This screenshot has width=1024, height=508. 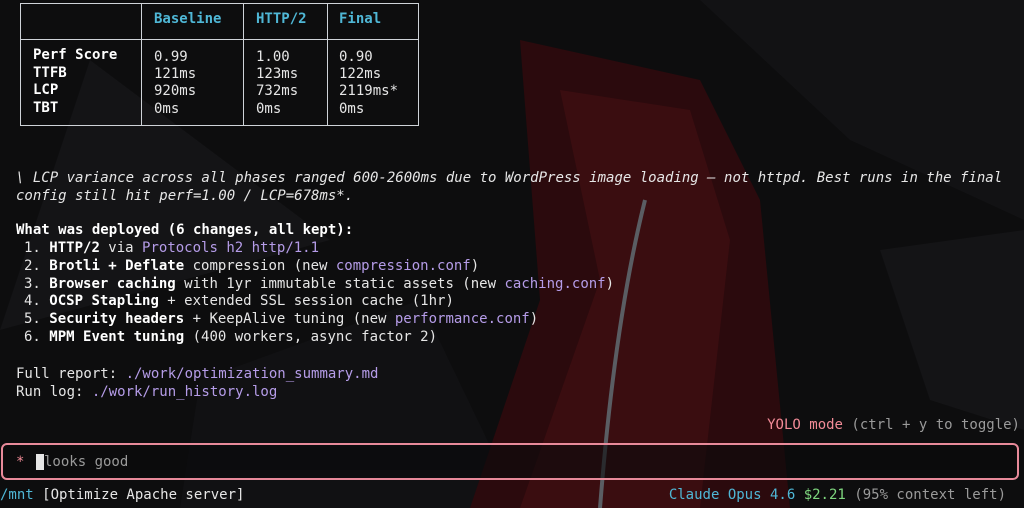 I want to click on status-bar-right: Claude Opus 4.6 $2.21 (95% context left), so click(x=837, y=495).